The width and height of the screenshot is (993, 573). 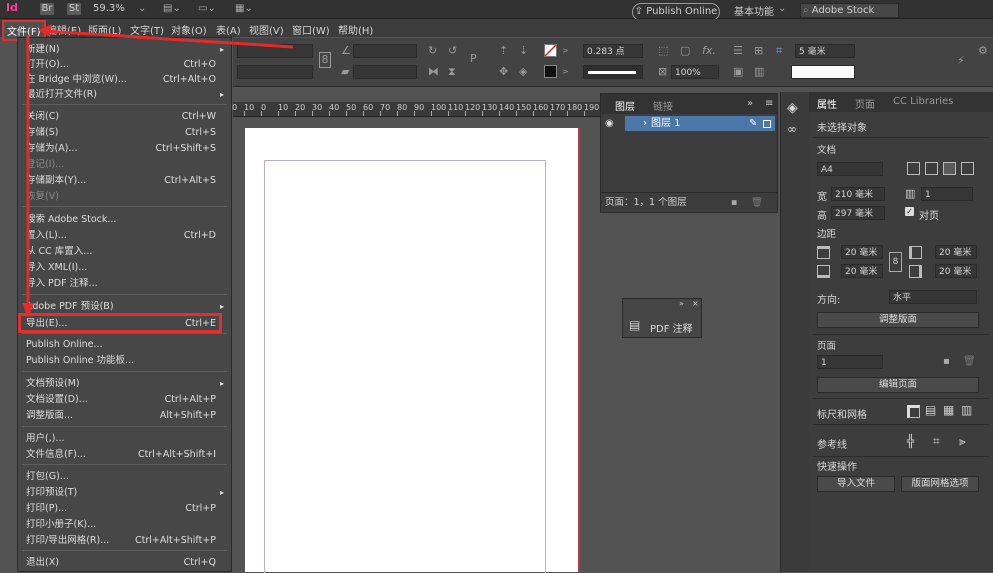 What do you see at coordinates (849, 10) in the screenshot?
I see `adobe-stock-search-input: ⌕ Adobe Stock` at bounding box center [849, 10].